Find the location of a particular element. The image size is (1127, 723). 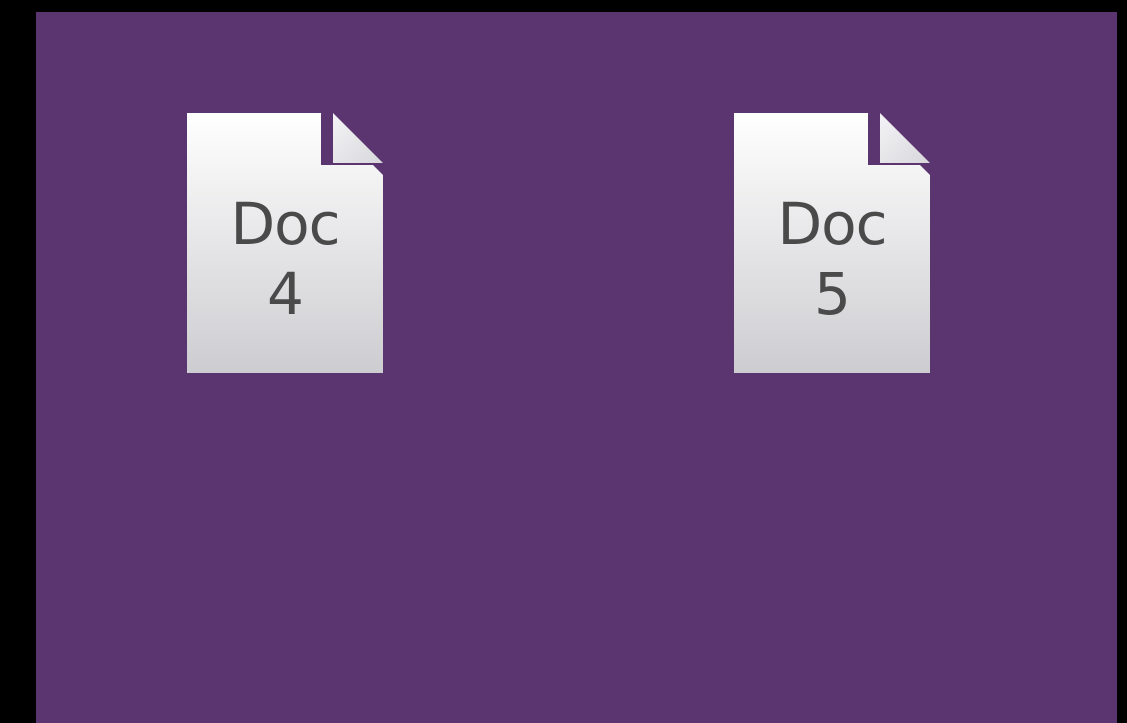

document-doc-5: Doc 5 is located at coordinates (832, 243).